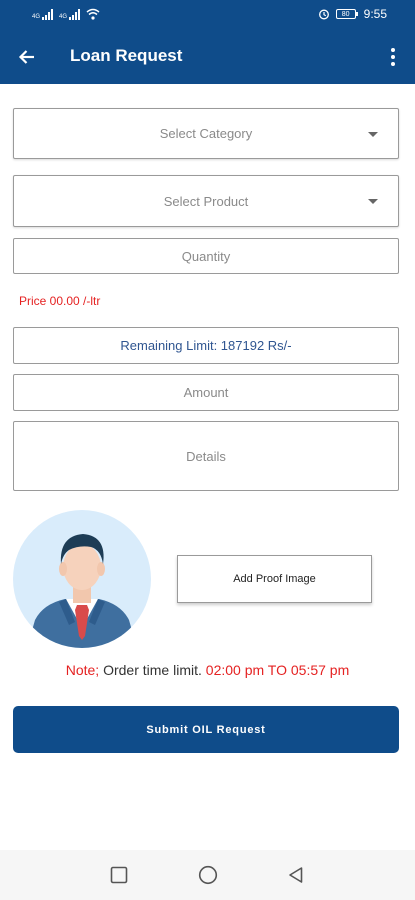 The image size is (415, 900). I want to click on product-placeholder: Select Product, so click(206, 201).